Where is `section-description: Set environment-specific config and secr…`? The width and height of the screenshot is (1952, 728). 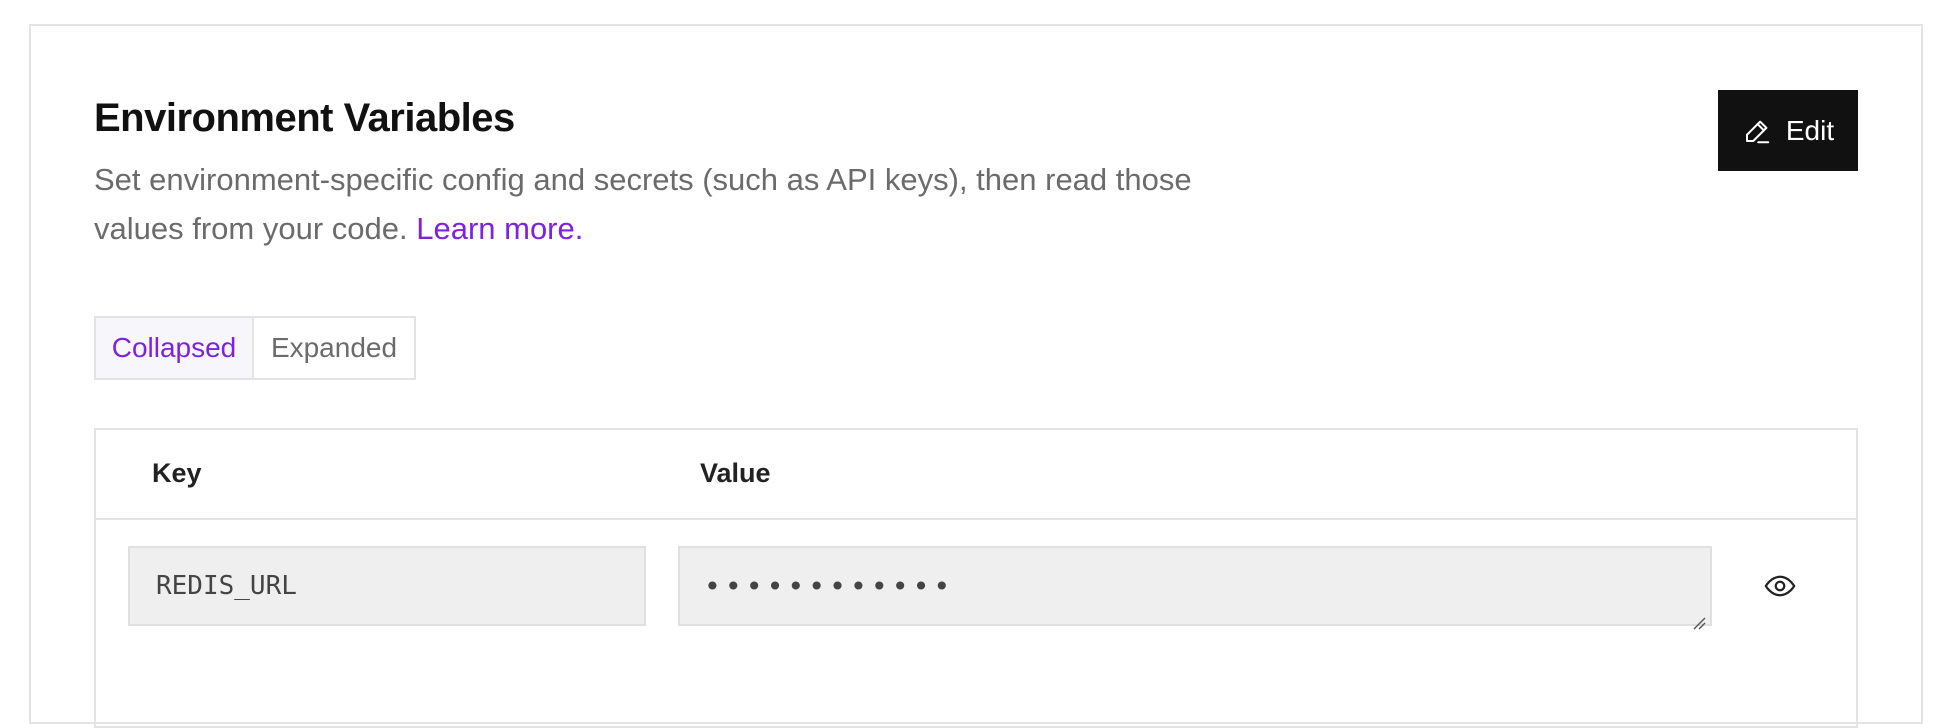 section-description: Set environment-specific config and secr… is located at coordinates (684, 204).